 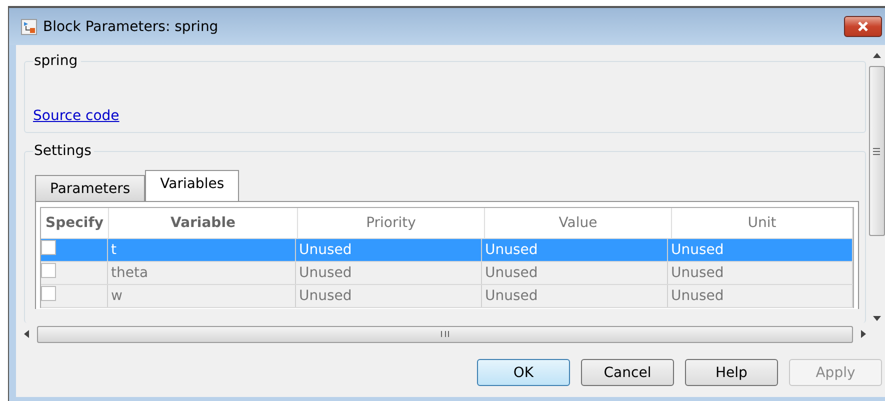 I want to click on grip-icon, so click(x=876, y=151).